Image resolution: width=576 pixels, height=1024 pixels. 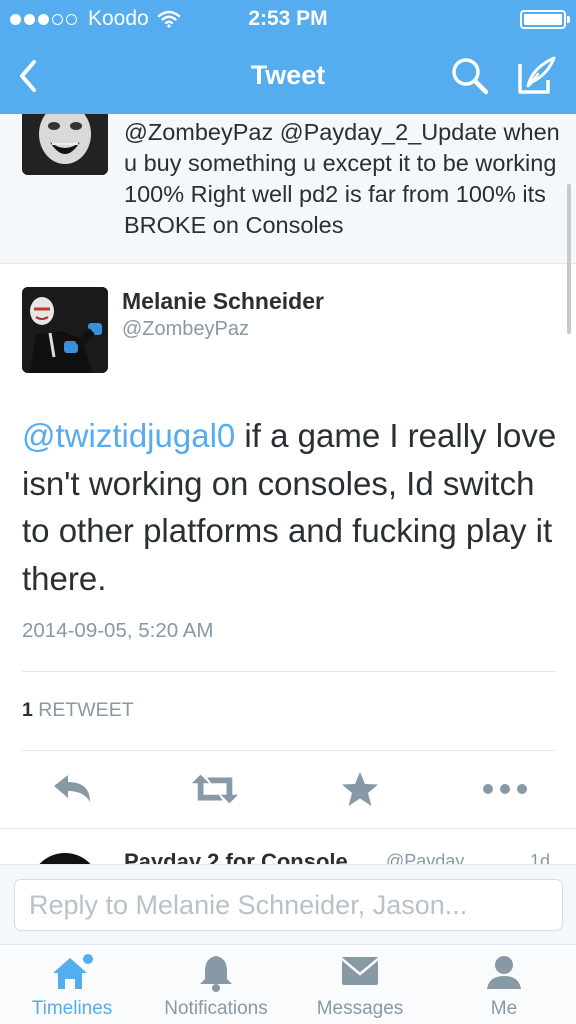 I want to click on person-icon, so click(x=504, y=972).